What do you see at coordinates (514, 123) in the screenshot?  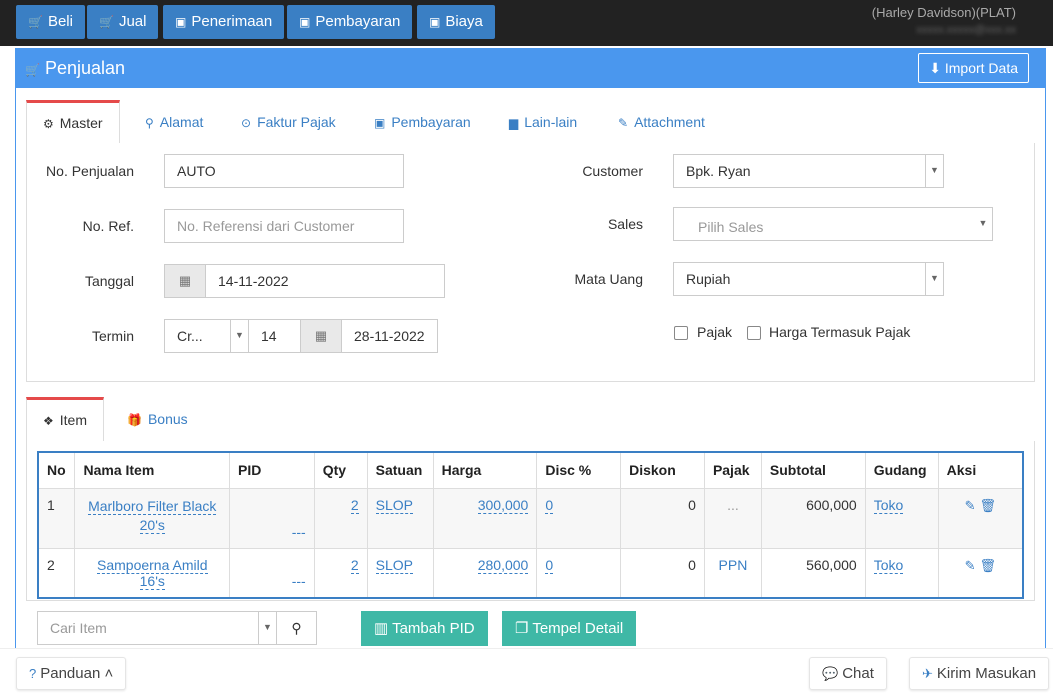 I see `truck-icon: ▆` at bounding box center [514, 123].